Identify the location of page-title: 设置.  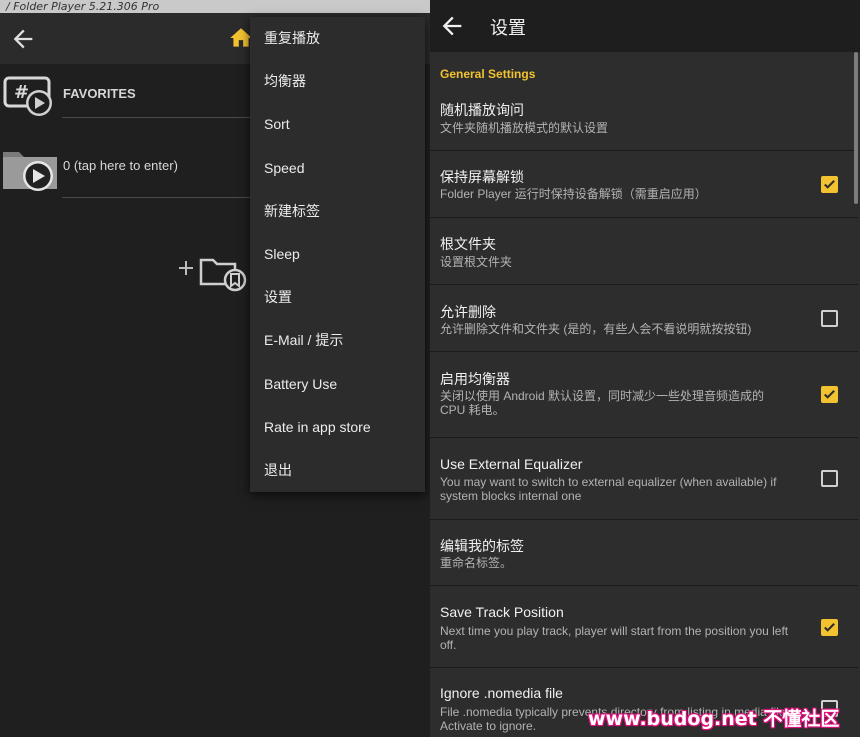
(508, 28).